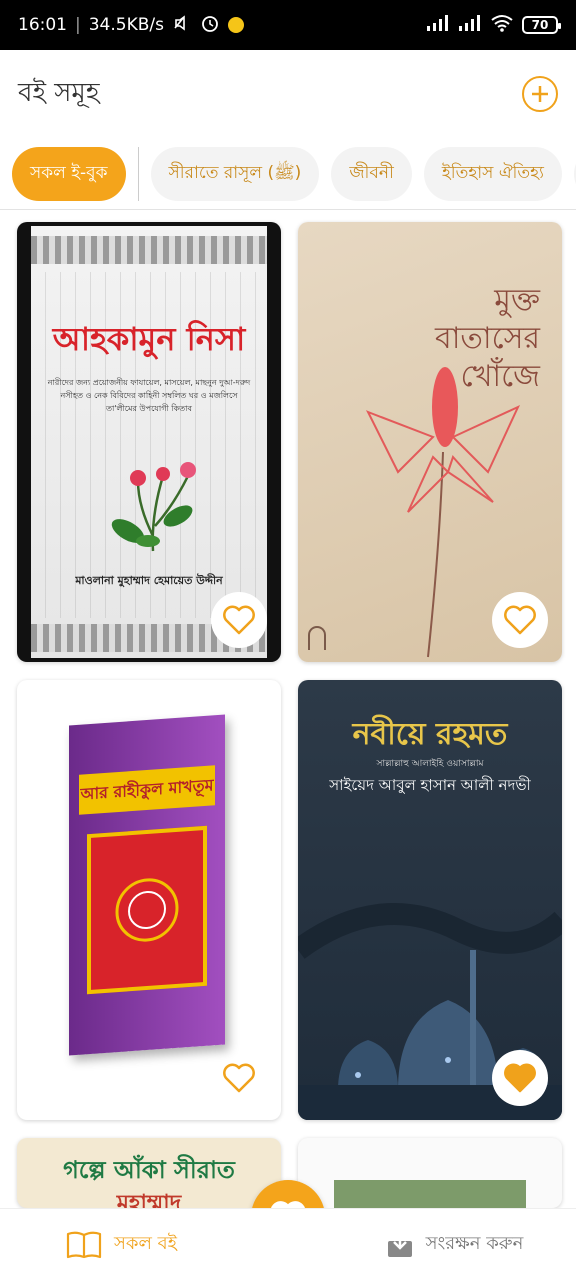 This screenshot has height=1280, width=576. Describe the element at coordinates (288, 1244) in the screenshot. I see `bottom-nav: সকল বই সংরক্ষন করুন` at that location.